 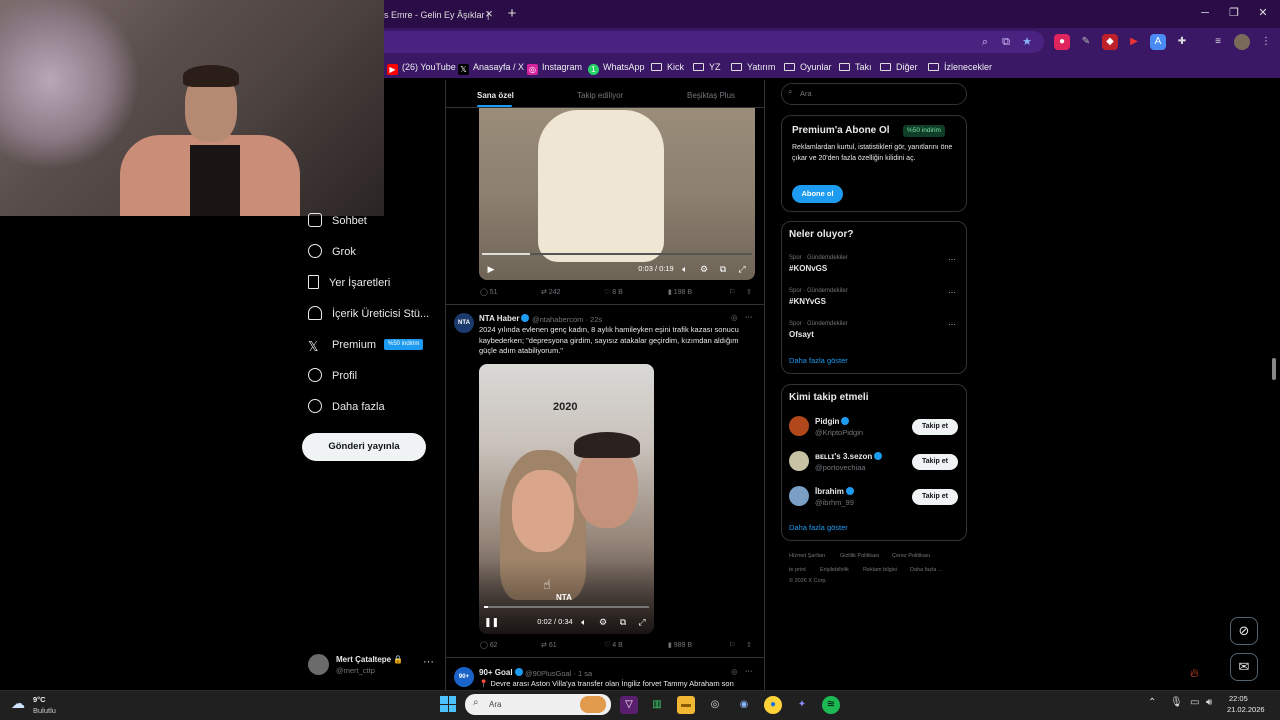 I want to click on account-more-icon: ···, so click(x=428, y=662).